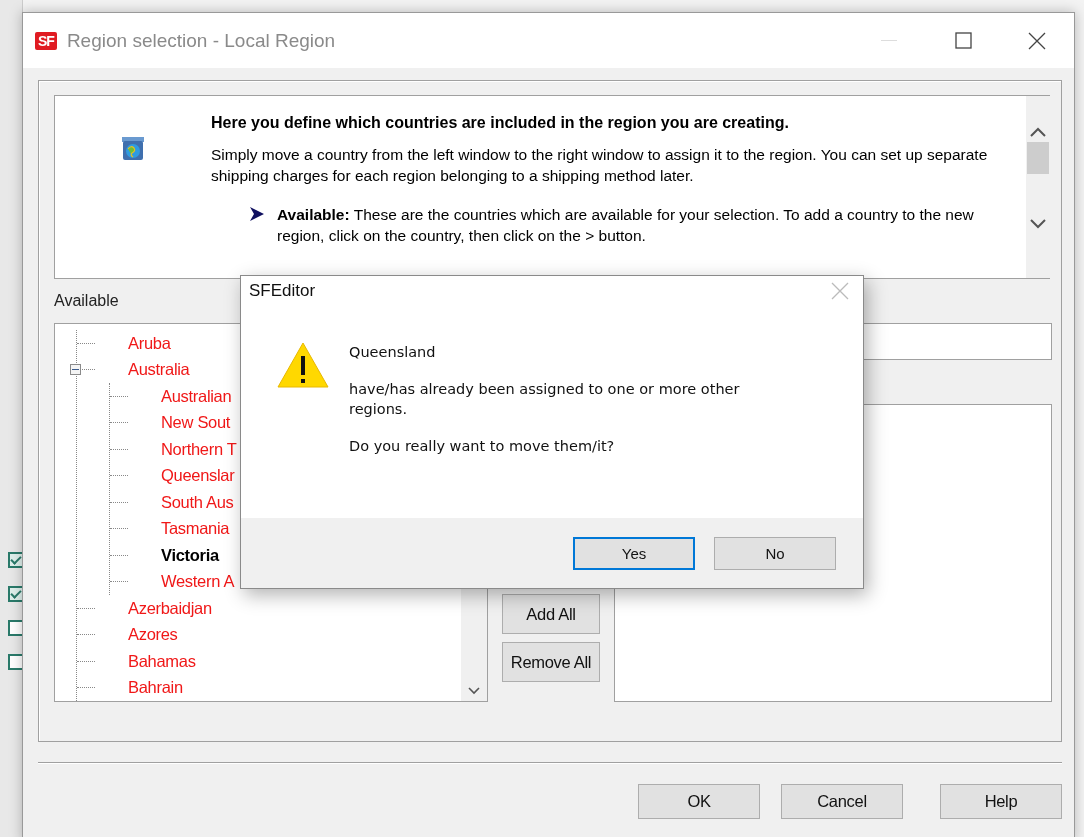 This screenshot has width=1084, height=837. Describe the element at coordinates (626, 225) in the screenshot. I see `help-bullet: Available: These are the countries which are available for your selection. To add a country to the new region, click on the country, then click on the > button.` at that location.